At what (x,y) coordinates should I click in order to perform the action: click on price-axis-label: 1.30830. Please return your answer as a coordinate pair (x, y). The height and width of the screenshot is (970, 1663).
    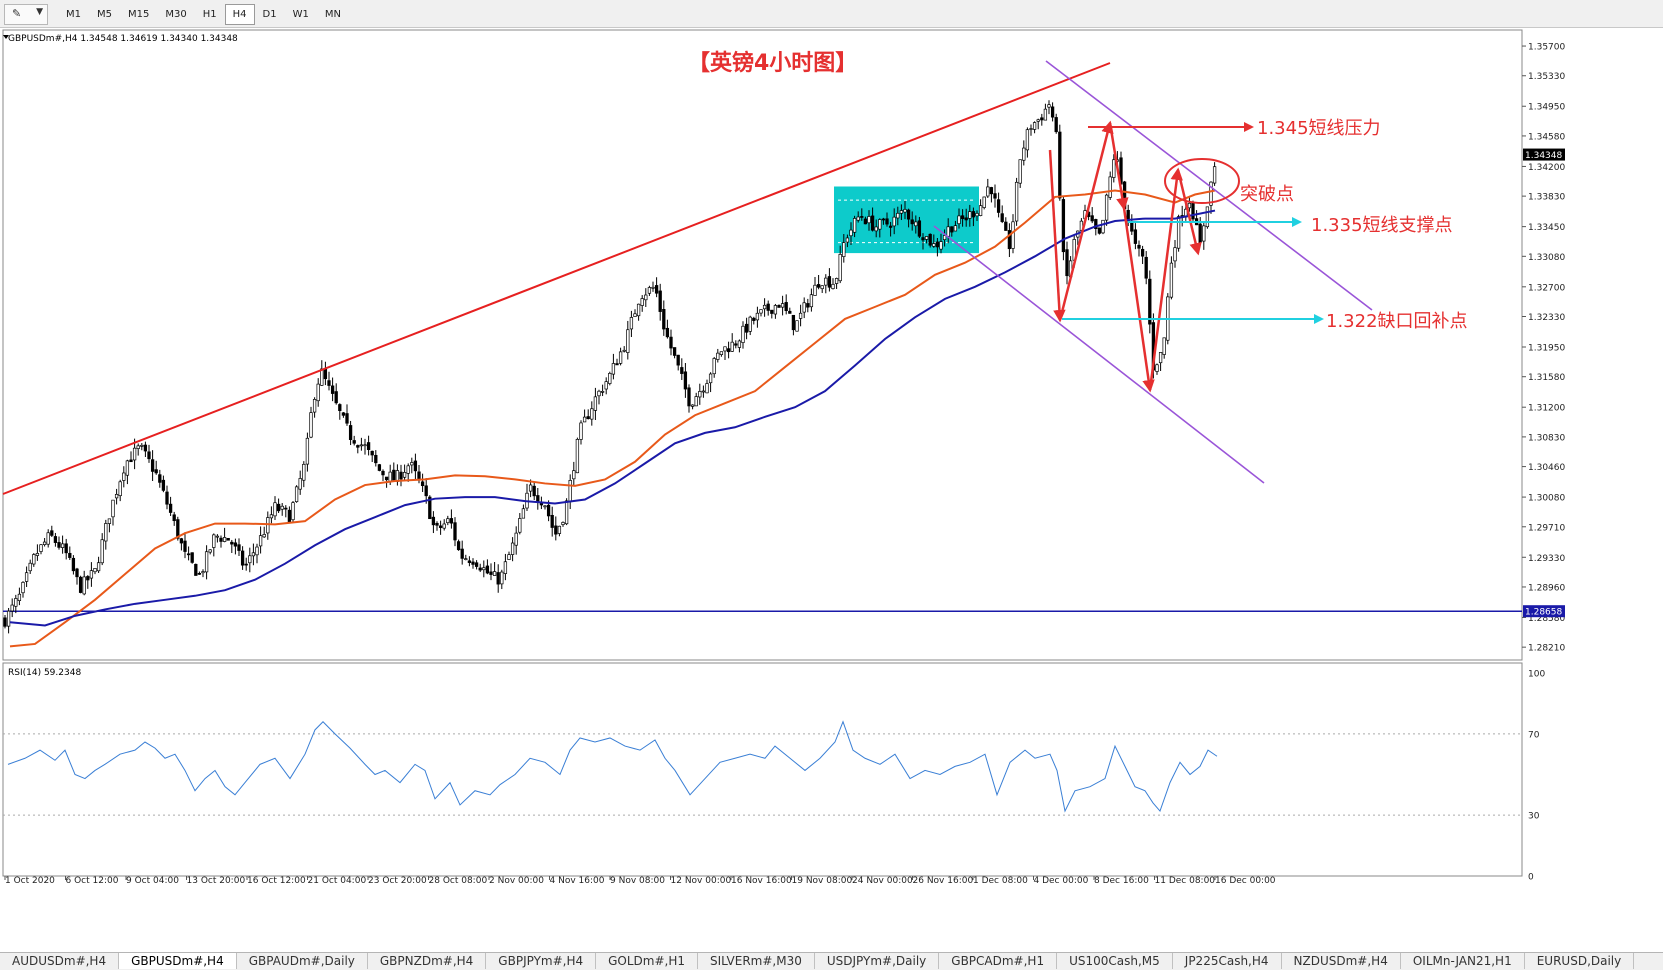
    Looking at the image, I should click on (1546, 438).